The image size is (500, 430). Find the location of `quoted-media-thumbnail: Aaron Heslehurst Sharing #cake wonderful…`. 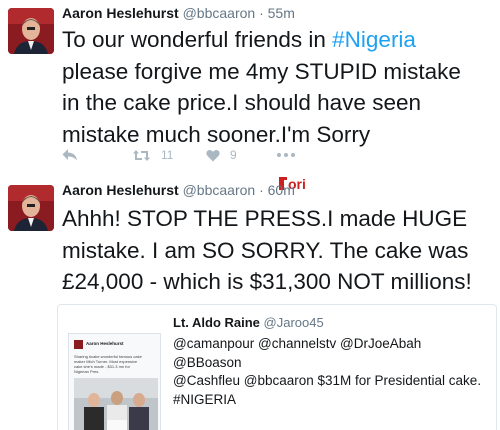

quoted-media-thumbnail: Aaron Heslehurst Sharing #cake wonderful… is located at coordinates (114, 381).